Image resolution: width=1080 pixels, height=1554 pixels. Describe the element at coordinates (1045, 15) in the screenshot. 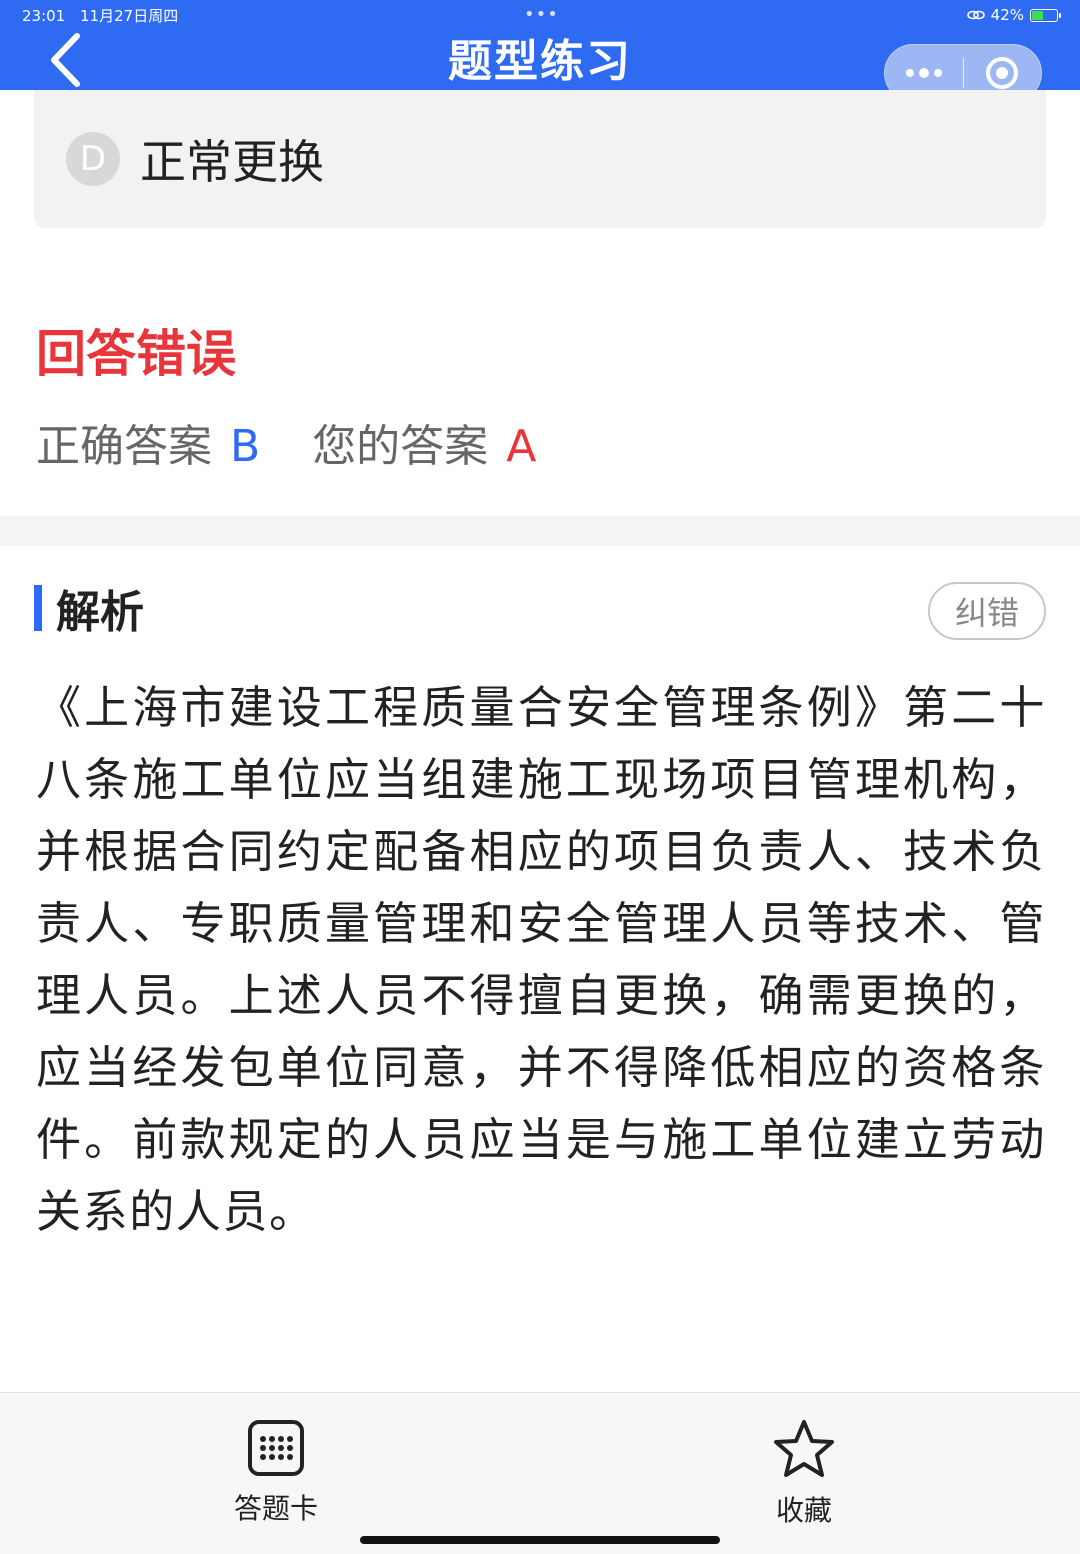

I see `battery-icon` at that location.